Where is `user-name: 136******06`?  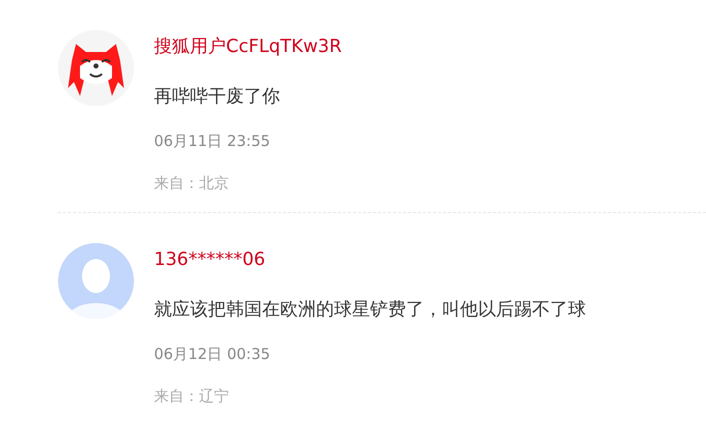
user-name: 136******06 is located at coordinates (210, 260).